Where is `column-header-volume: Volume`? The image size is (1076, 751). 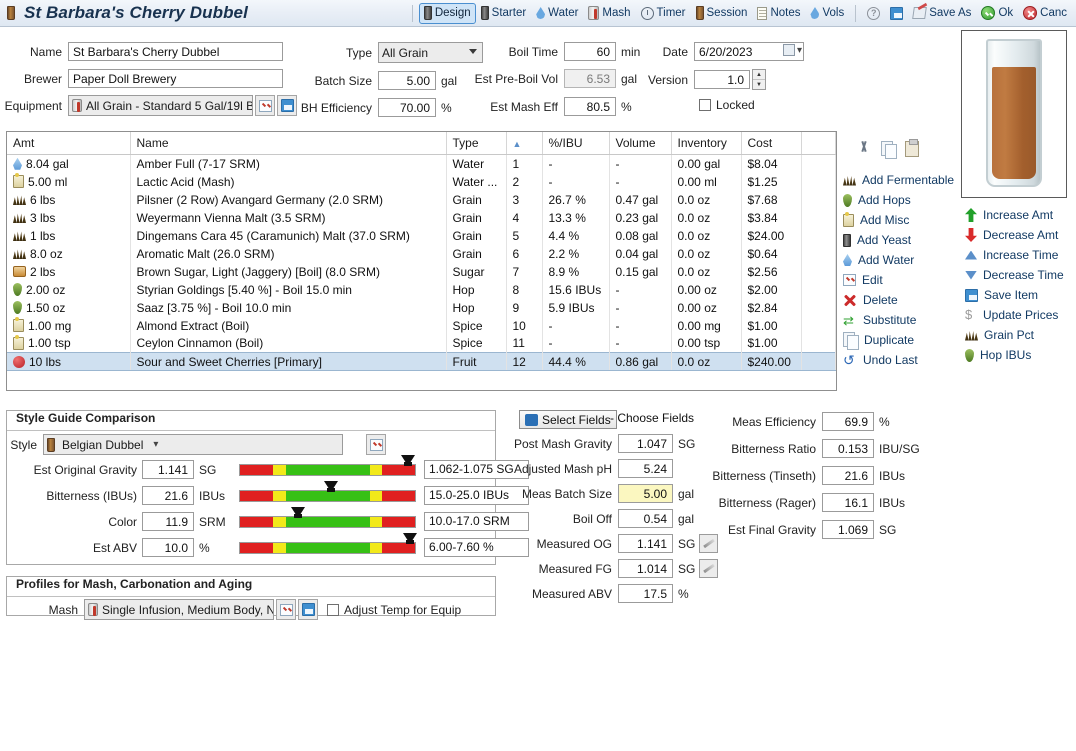 column-header-volume: Volume is located at coordinates (640, 143).